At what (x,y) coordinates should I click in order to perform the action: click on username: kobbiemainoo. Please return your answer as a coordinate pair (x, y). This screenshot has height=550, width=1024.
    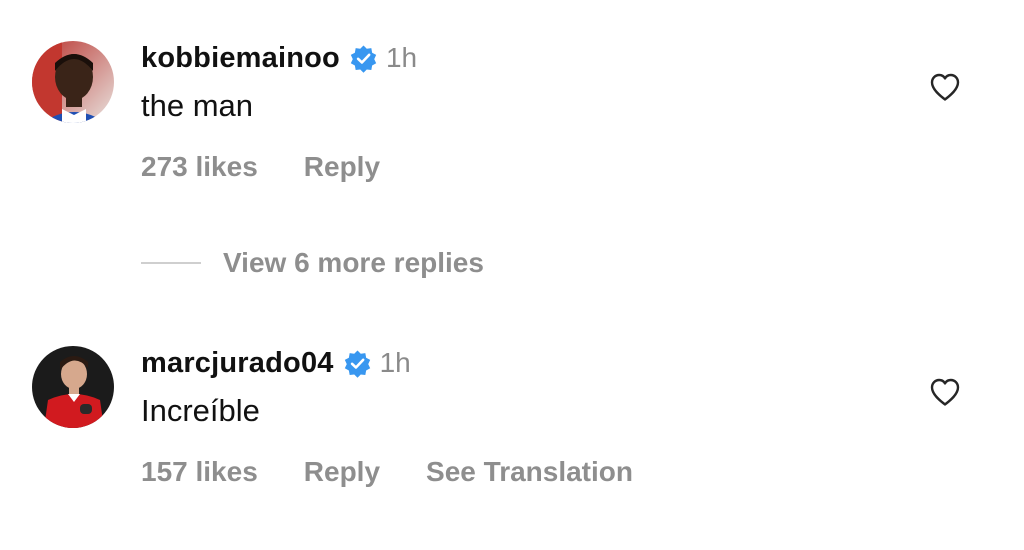
    Looking at the image, I should click on (240, 58).